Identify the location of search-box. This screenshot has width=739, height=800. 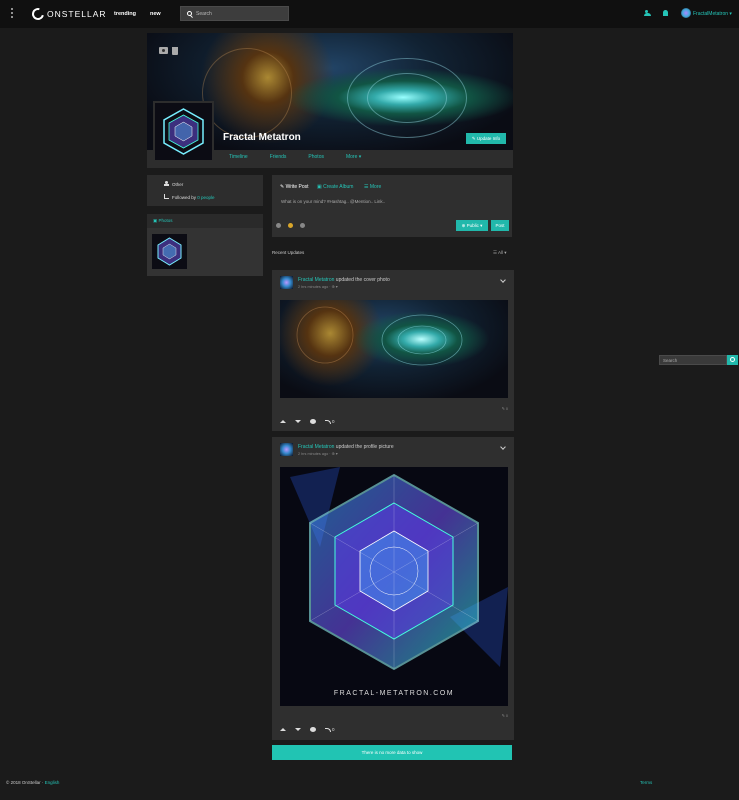
(234, 13).